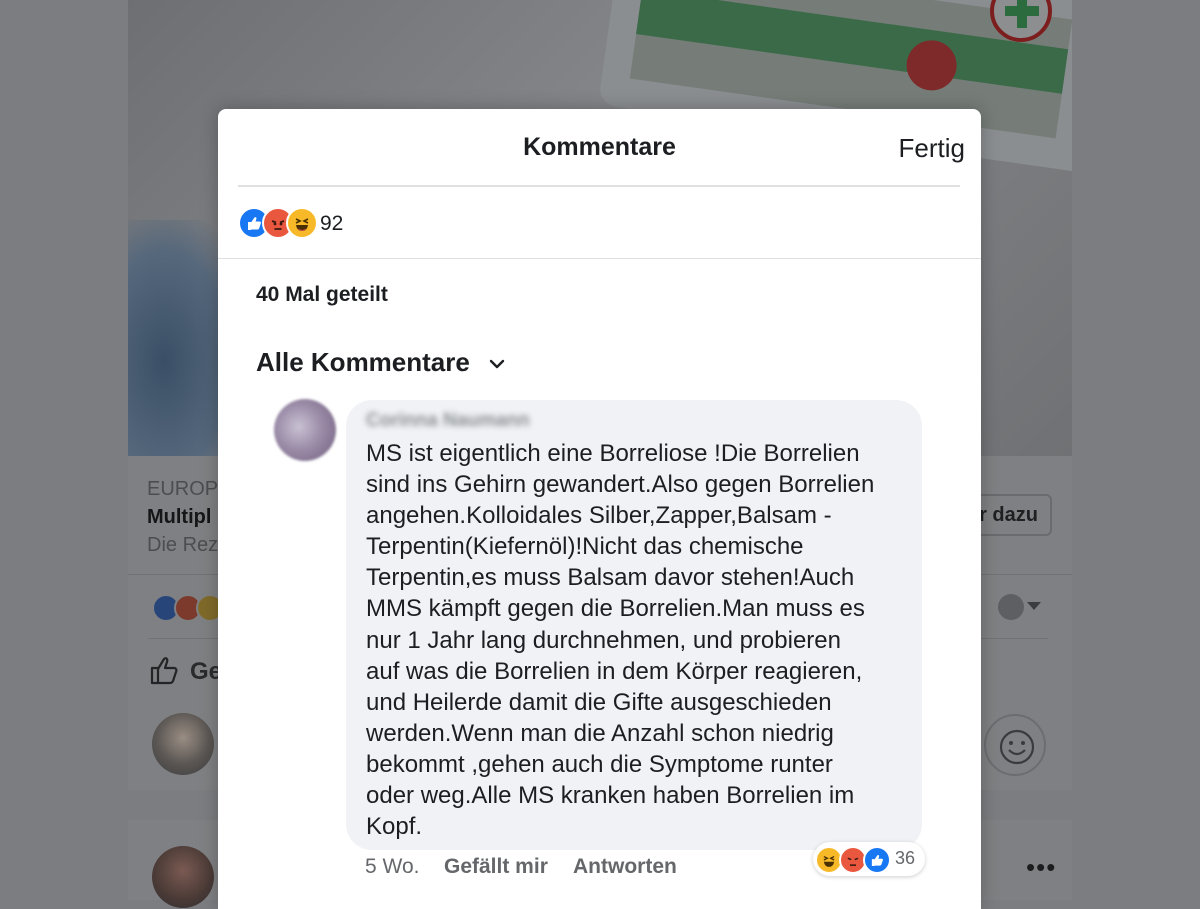  I want to click on comment-author: Corinna Naumann, so click(448, 421).